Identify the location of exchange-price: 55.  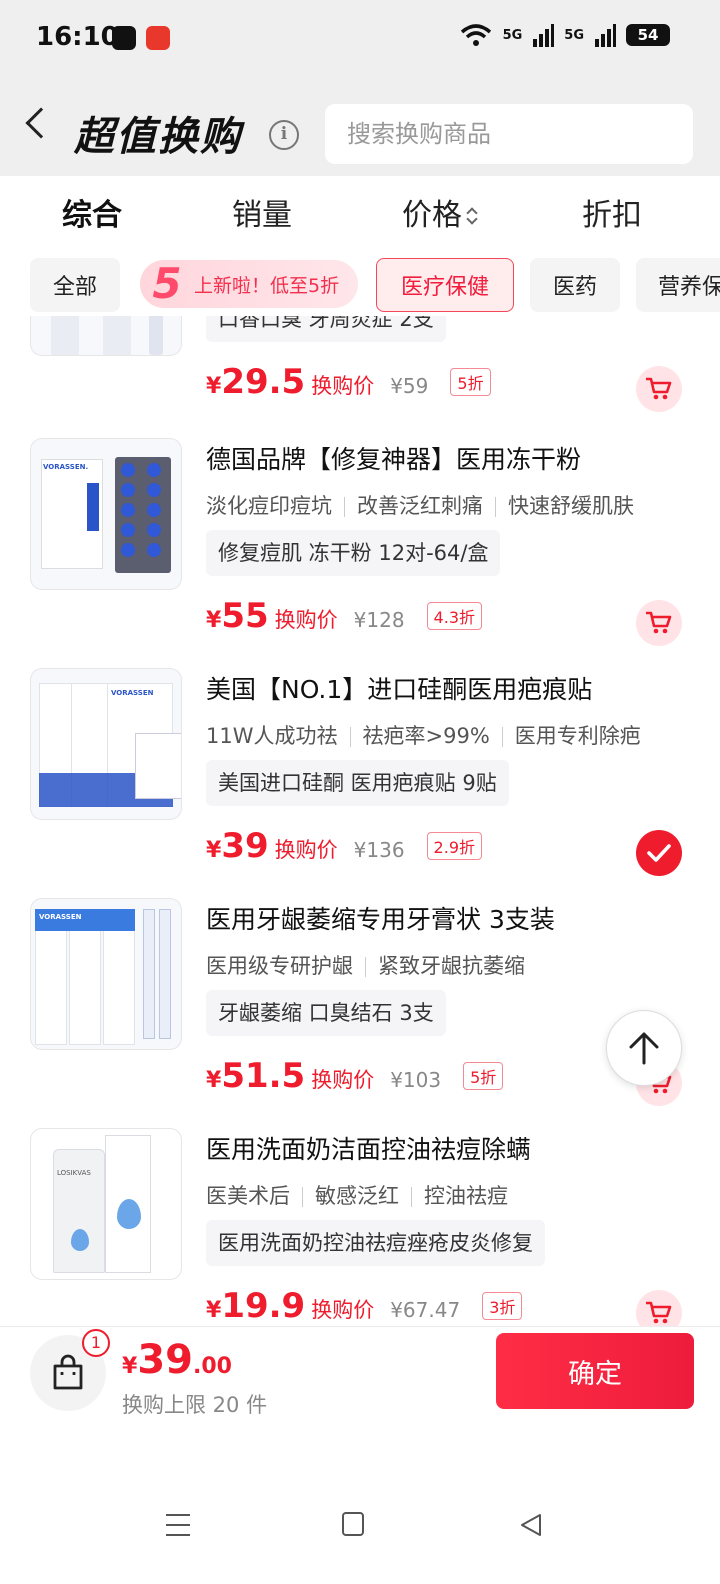
(245, 616).